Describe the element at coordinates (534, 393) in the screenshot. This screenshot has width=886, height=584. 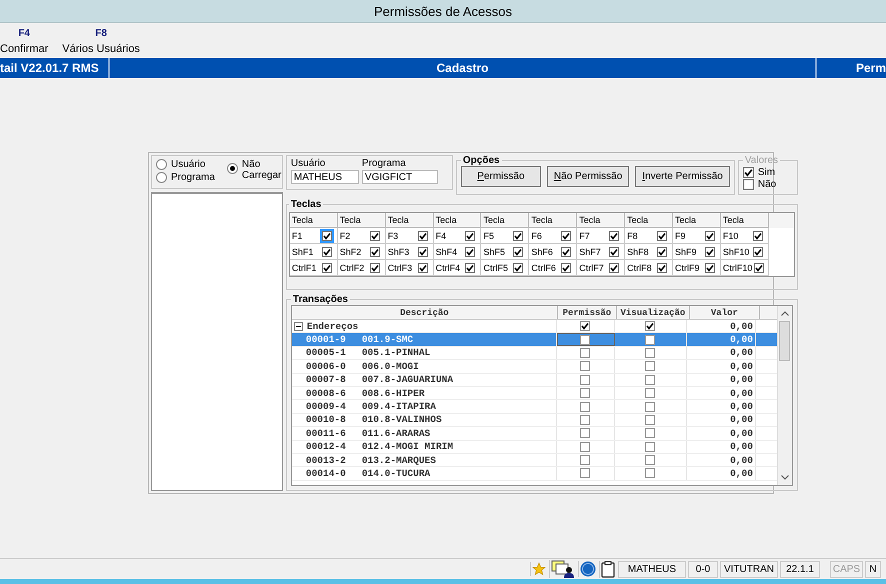
I see `table-row: 00008-6 008.6-HIPER 0,00` at that location.